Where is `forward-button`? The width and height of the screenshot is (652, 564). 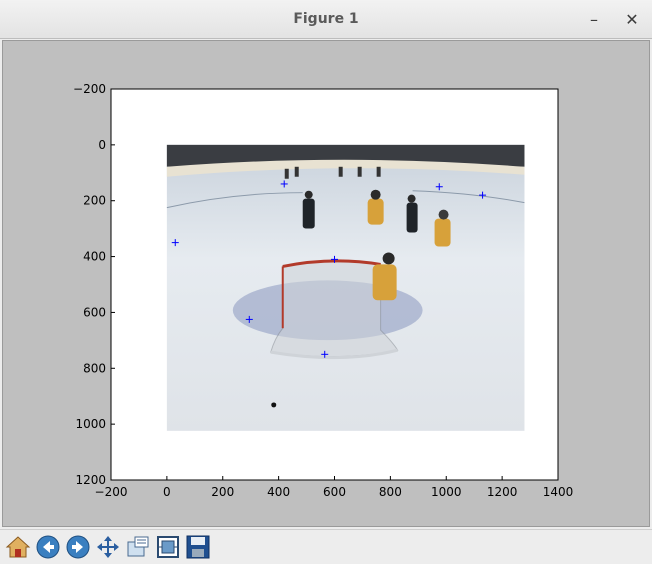
forward-button is located at coordinates (78, 547).